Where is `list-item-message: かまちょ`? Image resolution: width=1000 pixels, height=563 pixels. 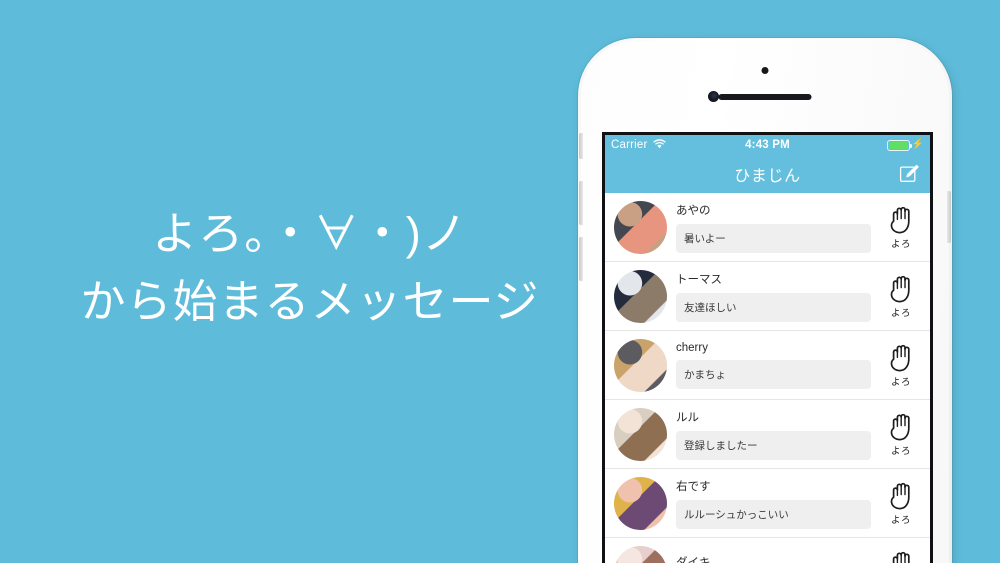
list-item-message: かまちょ is located at coordinates (773, 374).